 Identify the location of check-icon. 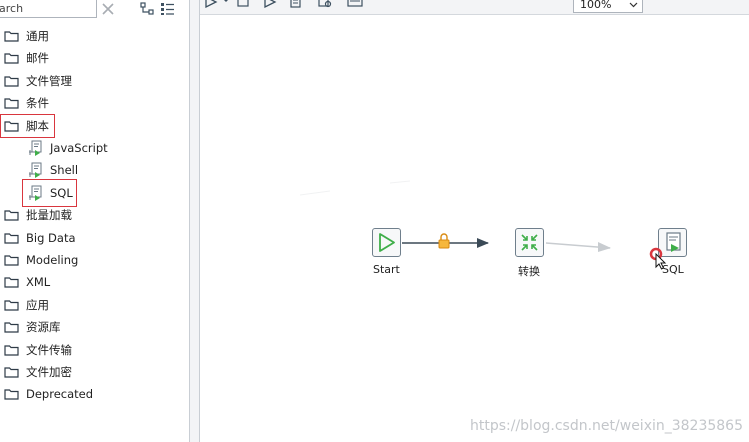
(296, 4).